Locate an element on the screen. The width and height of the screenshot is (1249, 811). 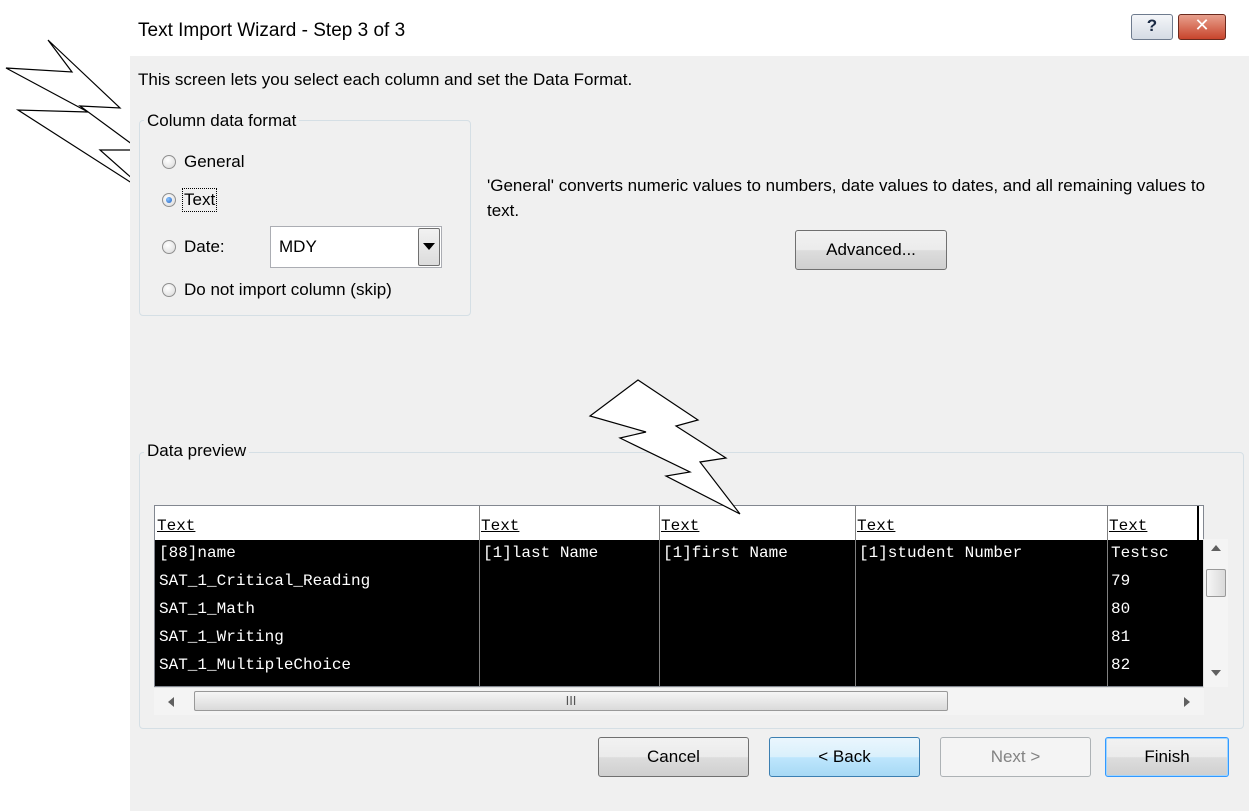
title-bar: Text Import Wizard - Step 3 of 3 ? ✕ is located at coordinates (689, 28).